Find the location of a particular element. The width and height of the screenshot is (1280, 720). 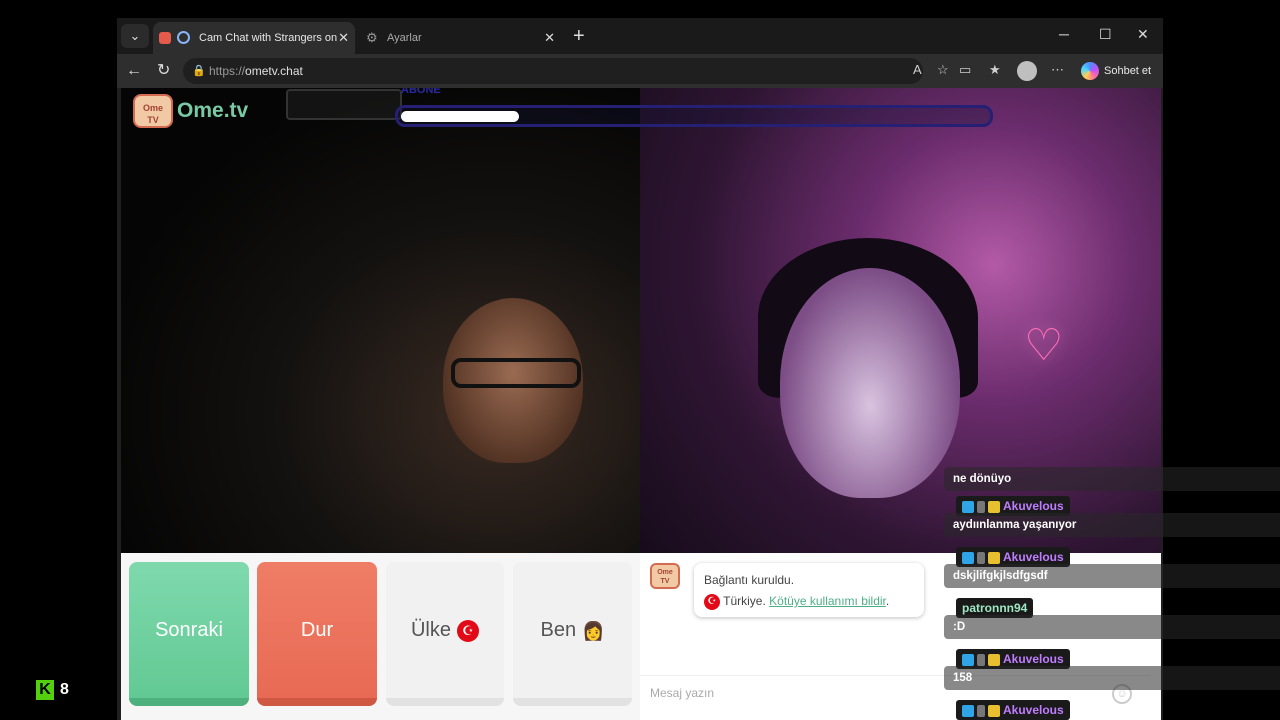

stop-button: Dur is located at coordinates (317, 634).